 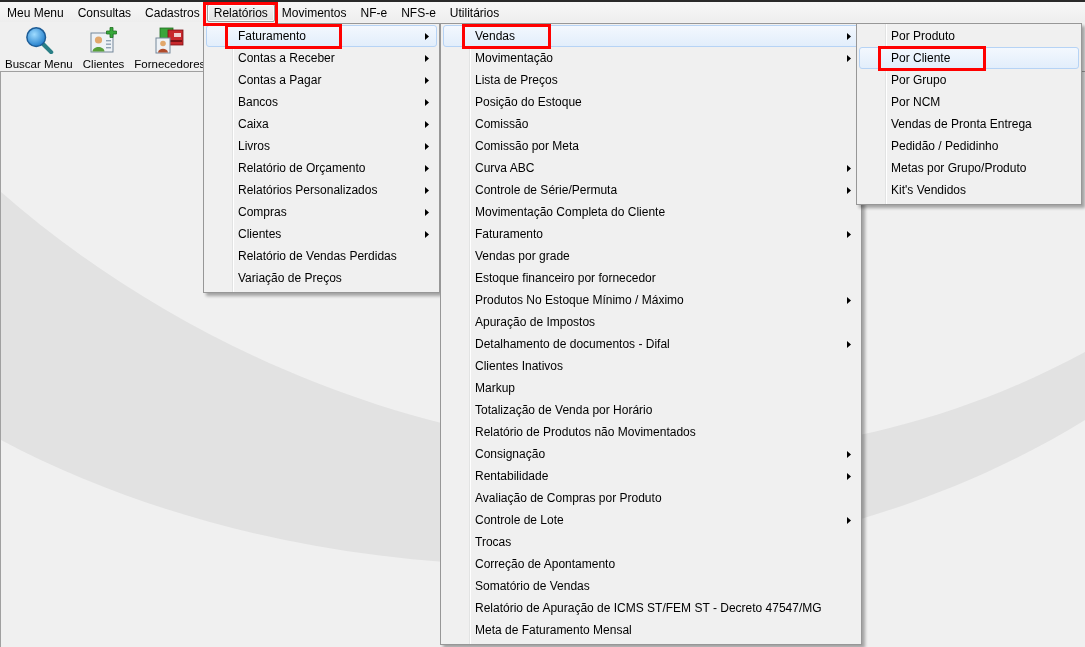 I want to click on menu-bar-item: Utilitários, so click(x=474, y=13).